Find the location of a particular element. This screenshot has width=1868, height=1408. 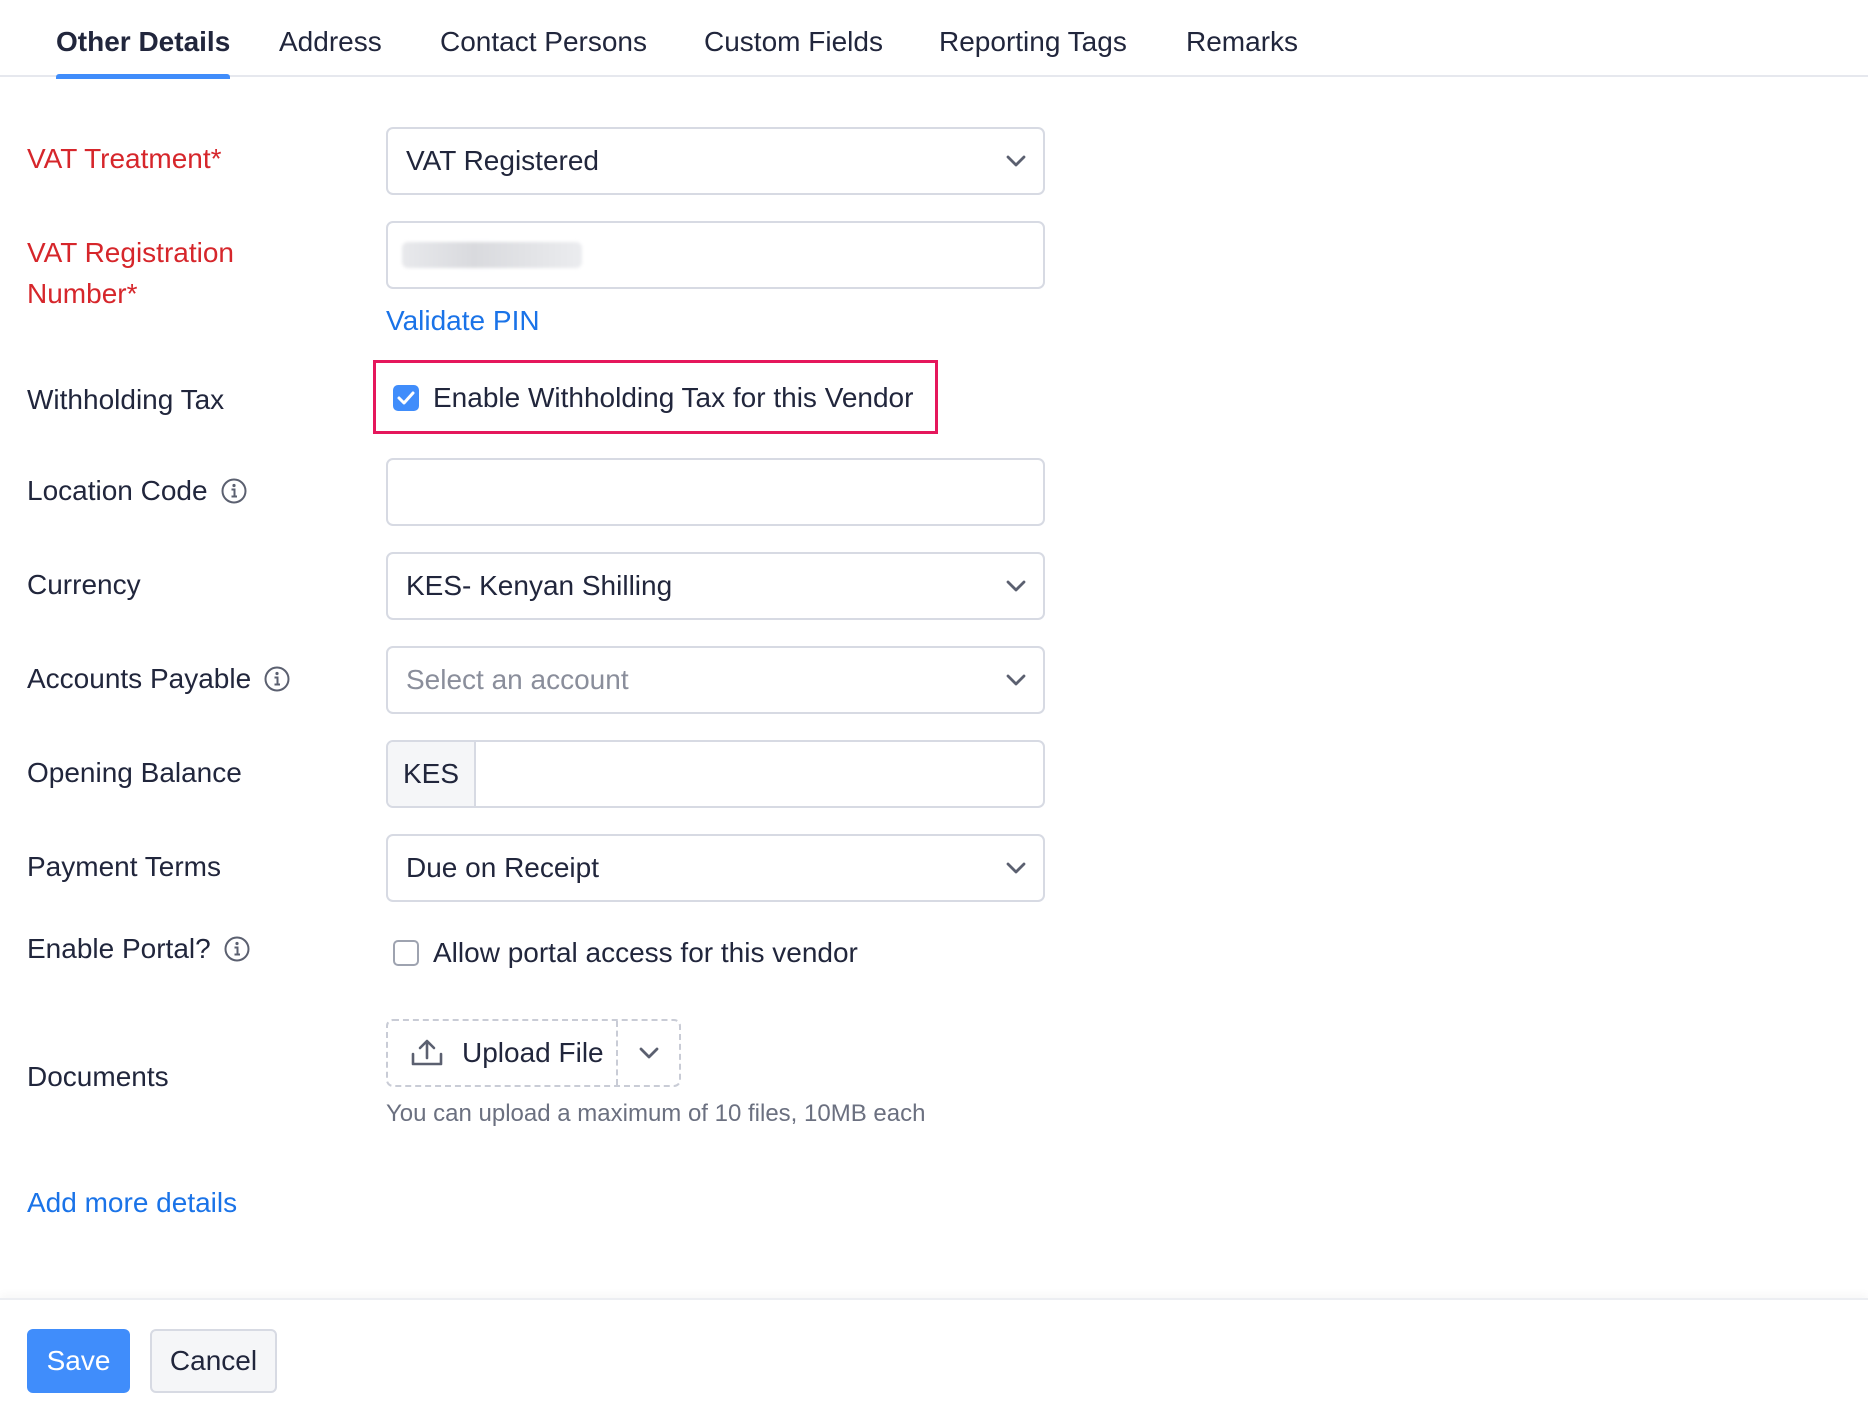

tab-reporting-tags: Reporting Tags is located at coordinates (1033, 38).